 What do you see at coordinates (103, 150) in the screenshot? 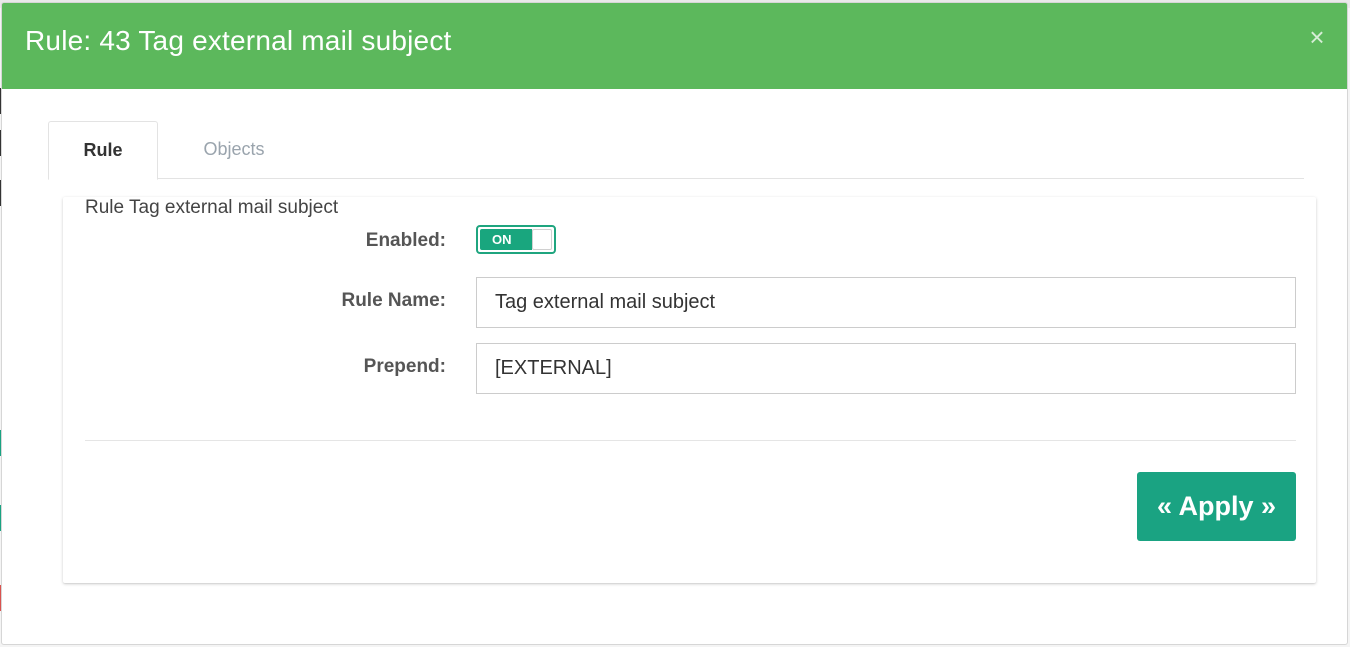
I see `tab-rule: Rule` at bounding box center [103, 150].